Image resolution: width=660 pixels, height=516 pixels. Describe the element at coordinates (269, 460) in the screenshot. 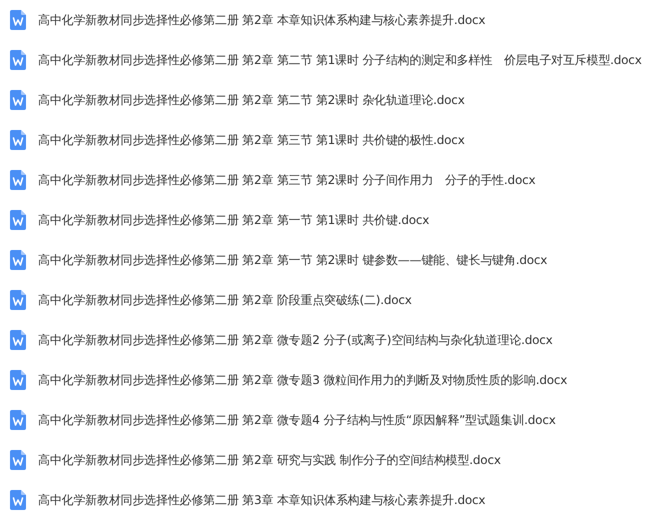

I see `file-name: 高中化学新教材同步选择性必修第二册 第2章 研究与实践 制作分子的空间结构模型.docx` at that location.